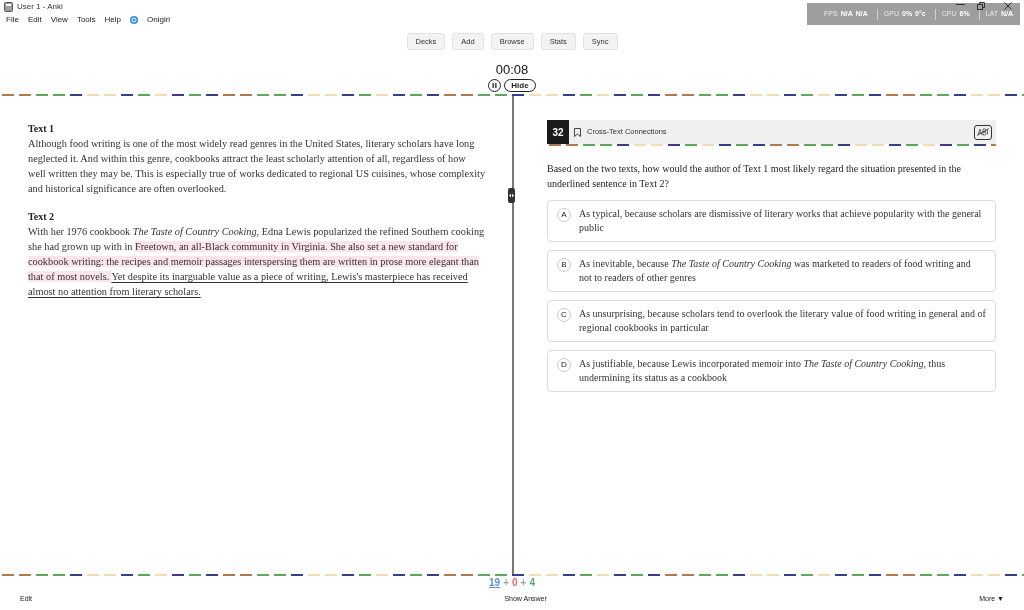 The height and width of the screenshot is (610, 1024). What do you see at coordinates (12, 20) in the screenshot?
I see `menu-item: File` at bounding box center [12, 20].